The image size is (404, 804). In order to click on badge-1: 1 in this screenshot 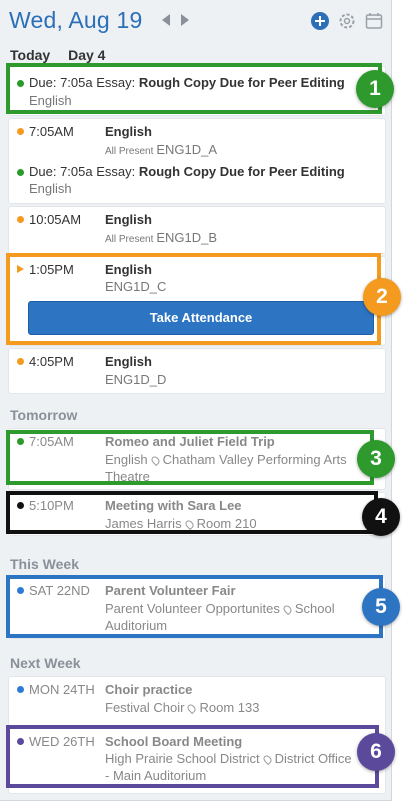, I will do `click(375, 89)`.